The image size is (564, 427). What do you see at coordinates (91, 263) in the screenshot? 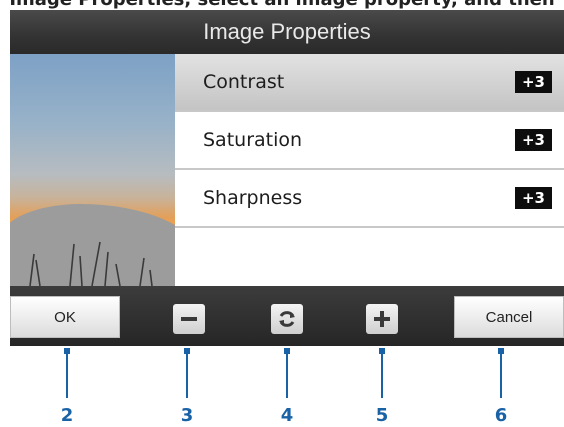
I see `preview-plants` at bounding box center [91, 263].